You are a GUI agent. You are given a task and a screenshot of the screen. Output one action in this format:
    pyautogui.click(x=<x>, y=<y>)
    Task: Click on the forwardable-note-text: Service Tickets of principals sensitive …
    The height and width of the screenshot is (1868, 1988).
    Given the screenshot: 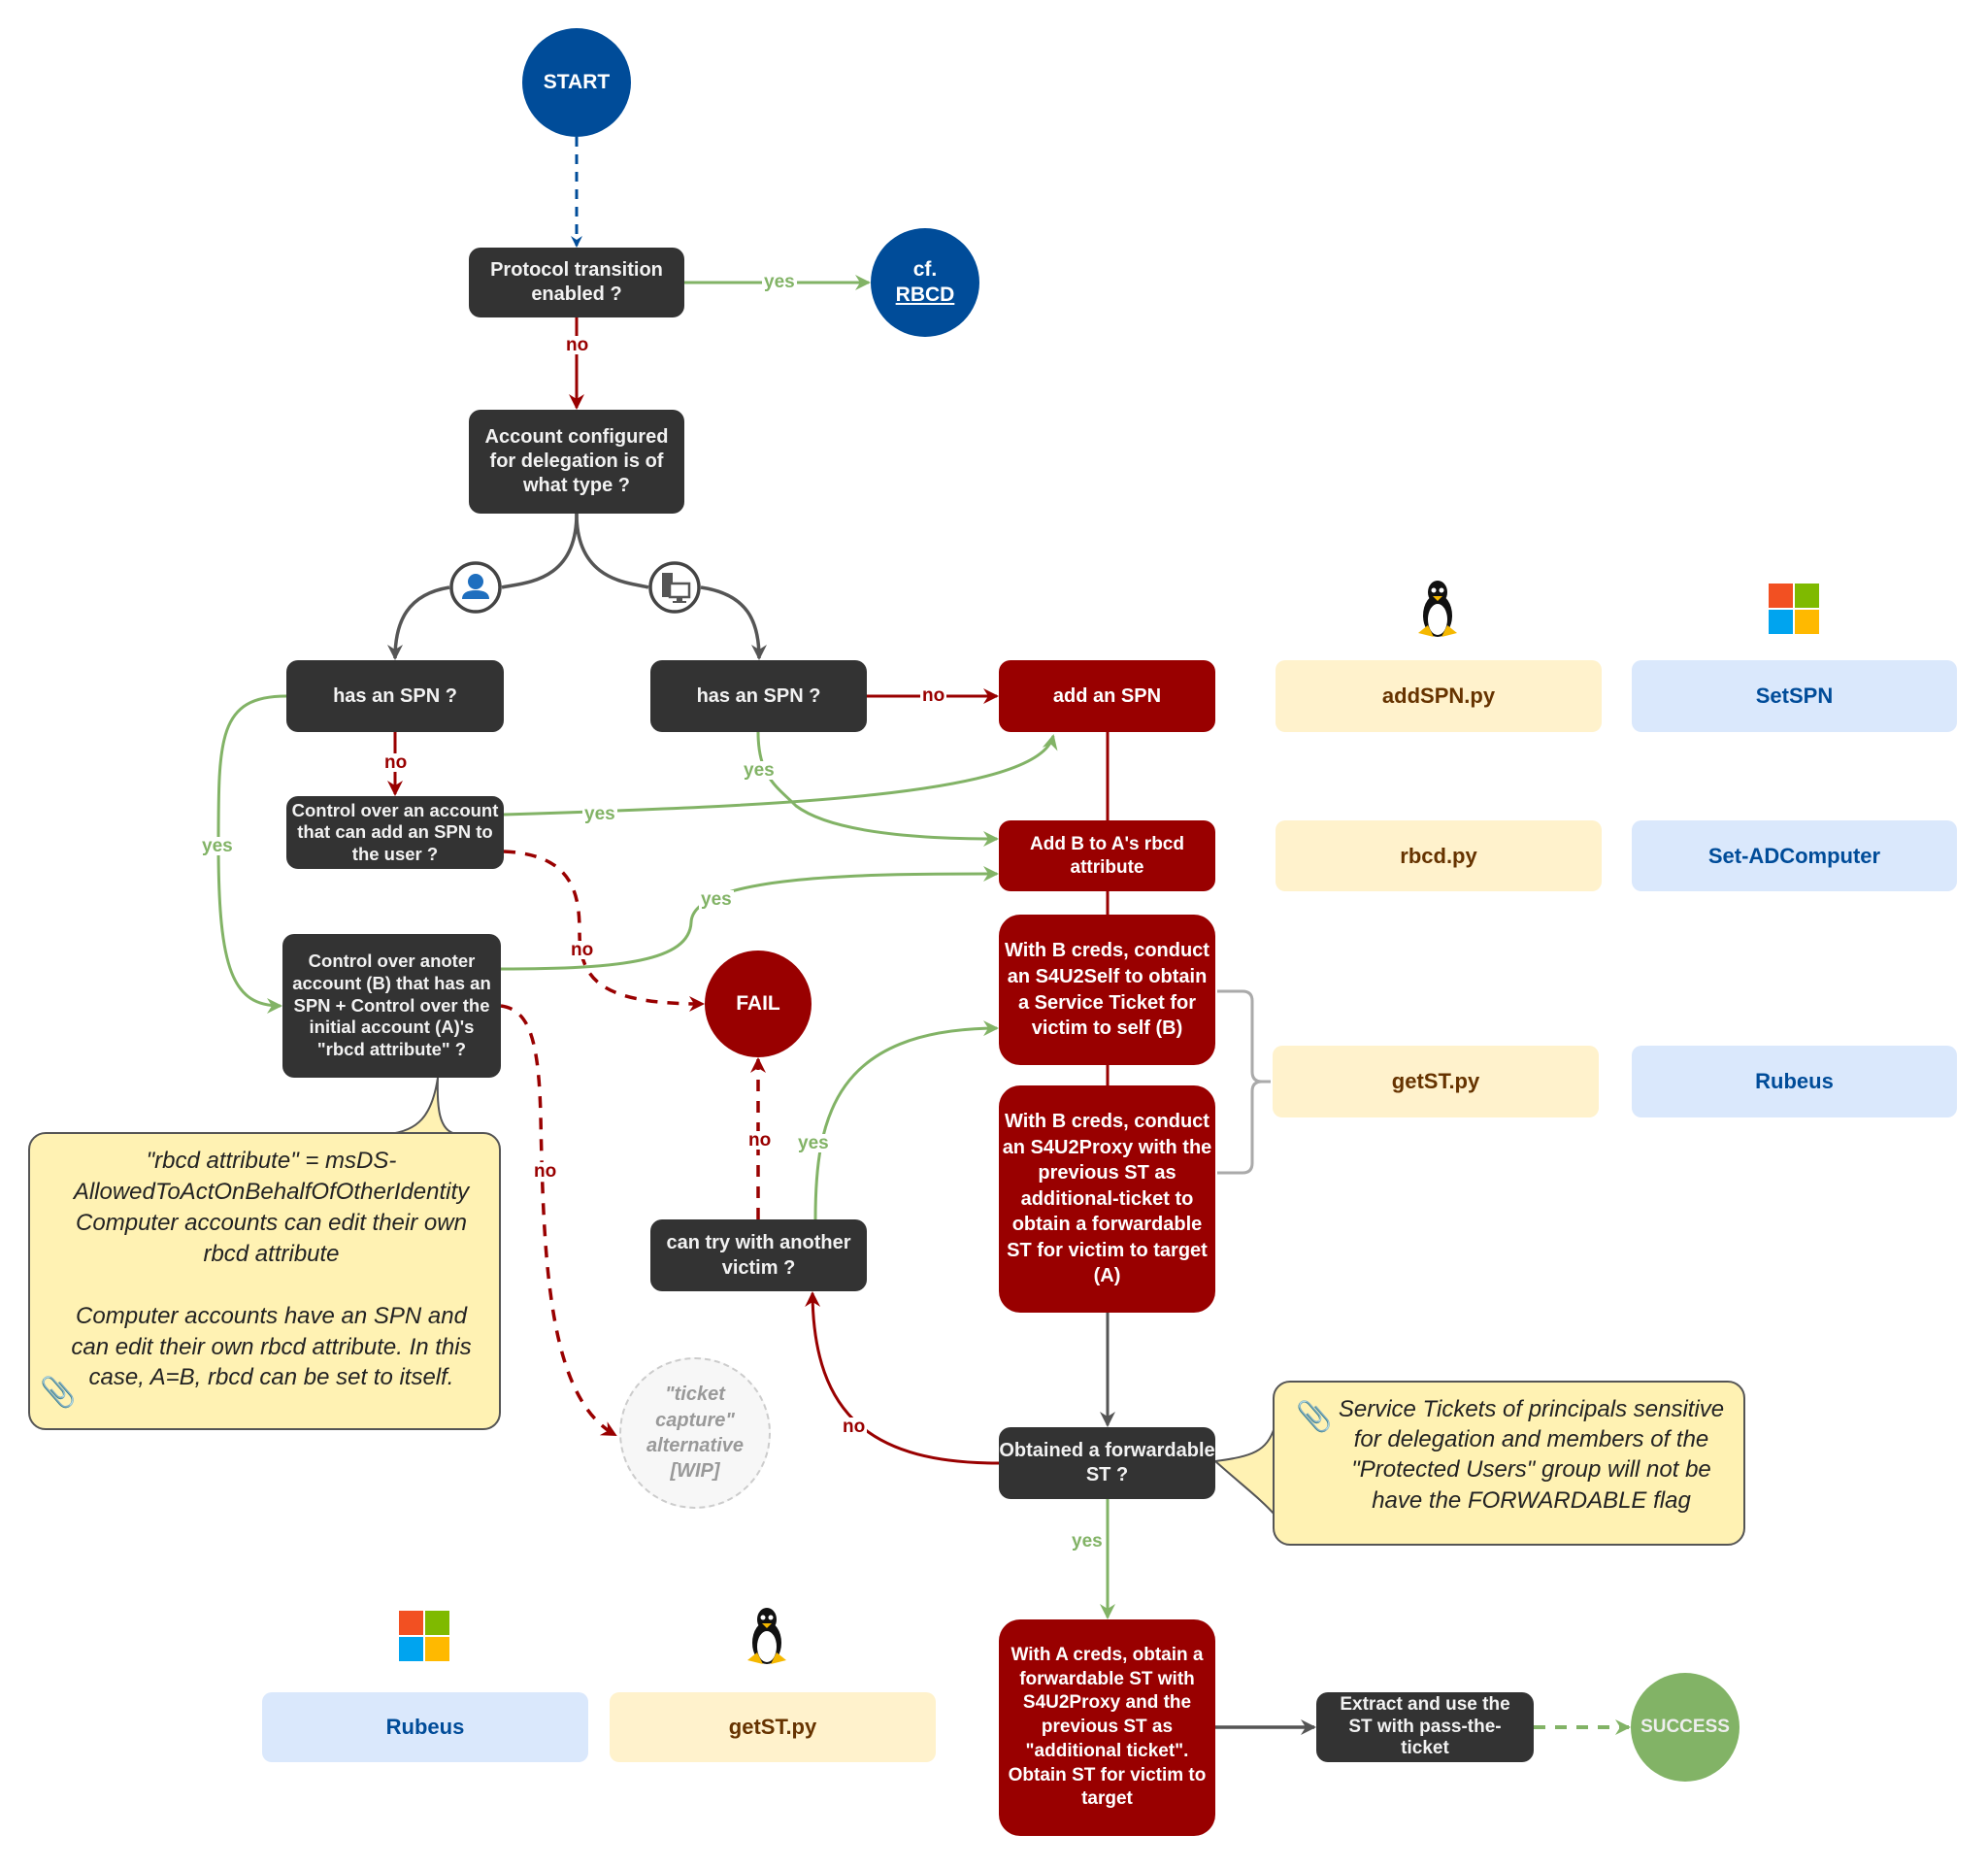 What is the action you would take?
    pyautogui.click(x=1532, y=1455)
    